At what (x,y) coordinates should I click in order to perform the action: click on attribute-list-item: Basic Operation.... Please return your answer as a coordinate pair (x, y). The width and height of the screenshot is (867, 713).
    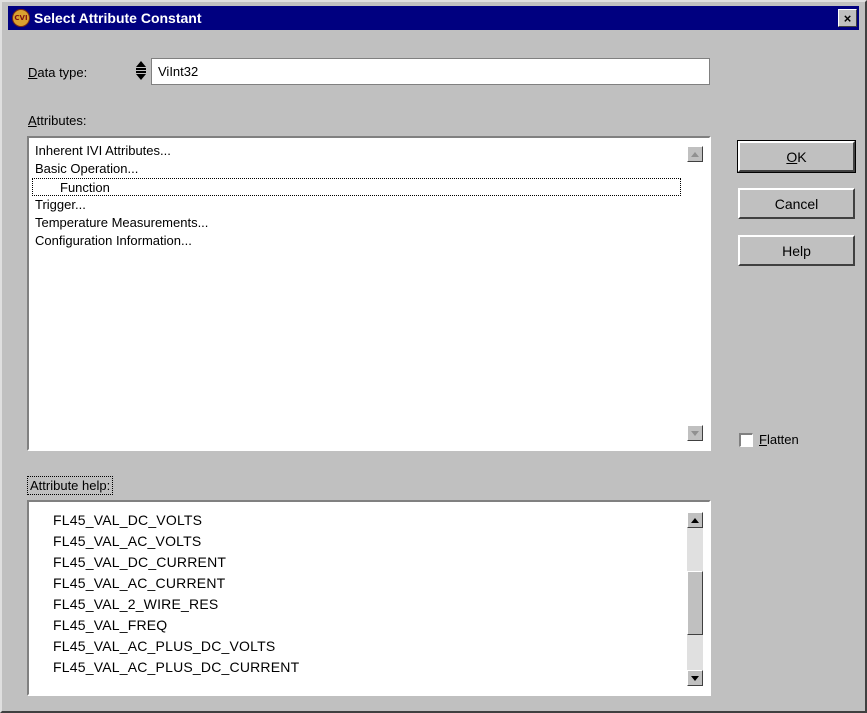
    Looking at the image, I should click on (357, 169).